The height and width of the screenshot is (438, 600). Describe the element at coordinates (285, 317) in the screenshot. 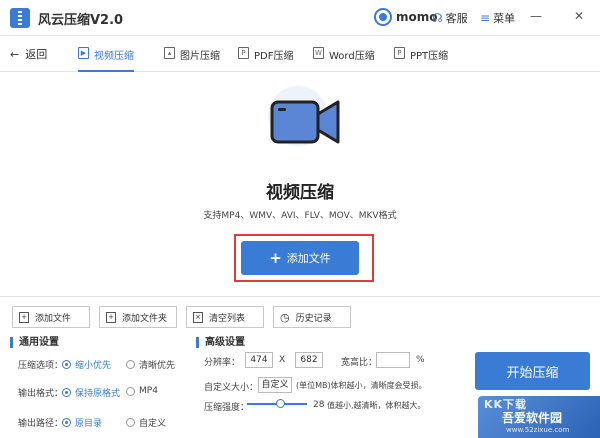

I see `clock-icon: ◷` at that location.